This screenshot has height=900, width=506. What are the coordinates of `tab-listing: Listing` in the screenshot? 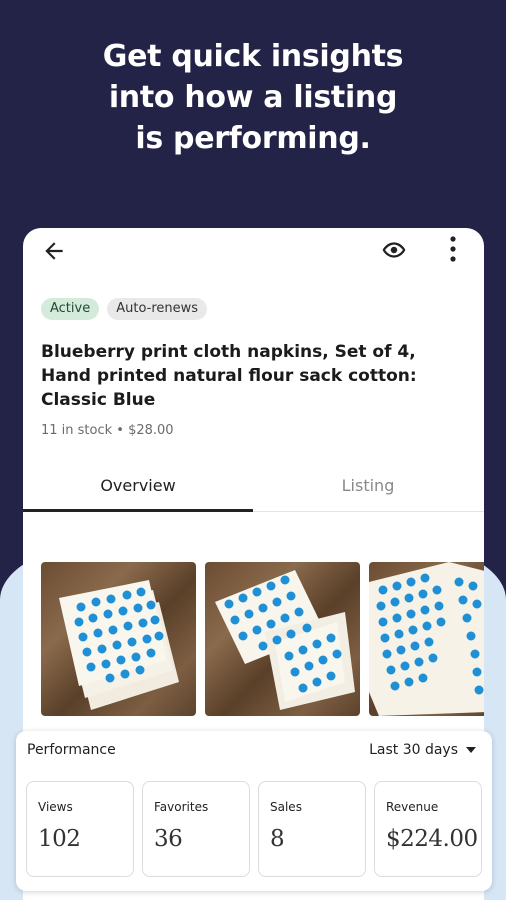 It's located at (368, 490).